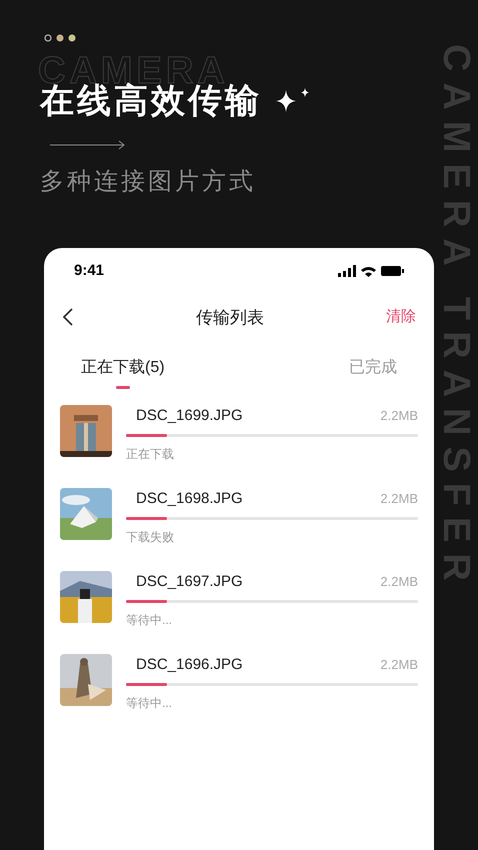 The height and width of the screenshot is (850, 478). Describe the element at coordinates (347, 271) in the screenshot. I see `signal-icon` at that location.